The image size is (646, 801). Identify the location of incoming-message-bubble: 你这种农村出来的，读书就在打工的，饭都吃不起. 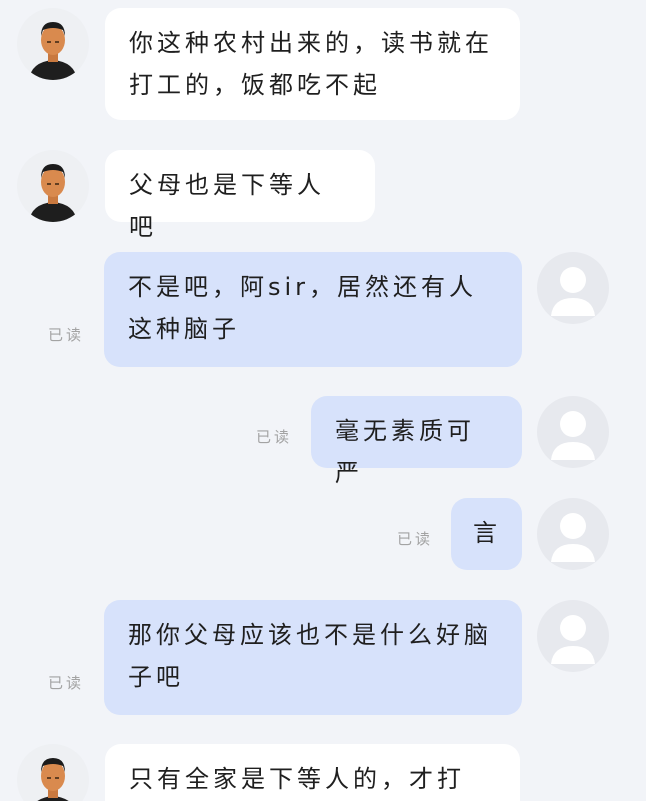
(312, 64).